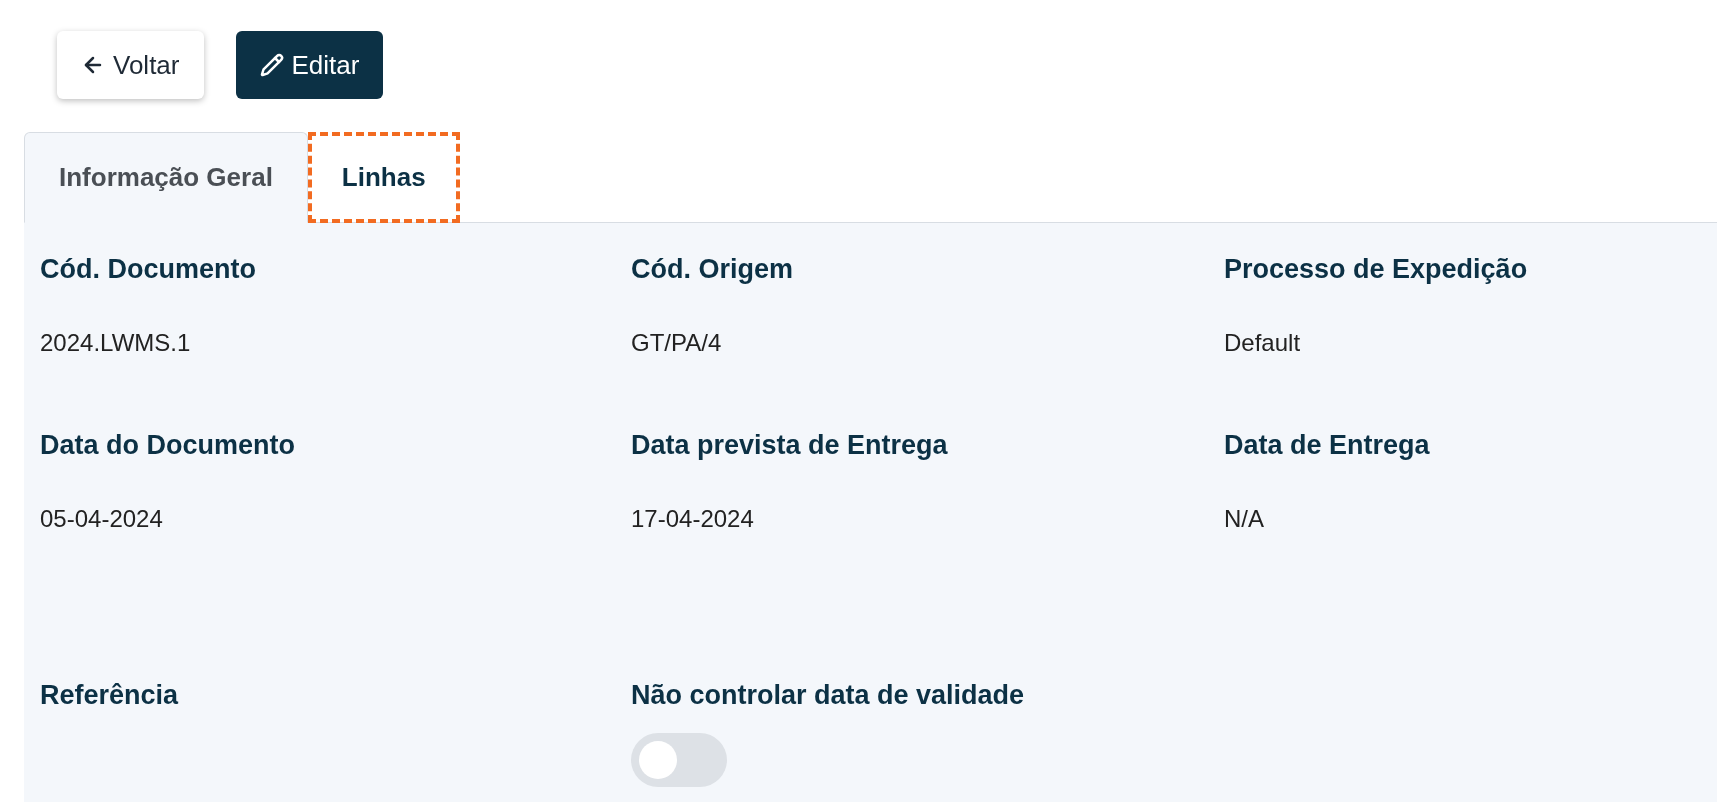  I want to click on pencil-icon, so click(271, 65).